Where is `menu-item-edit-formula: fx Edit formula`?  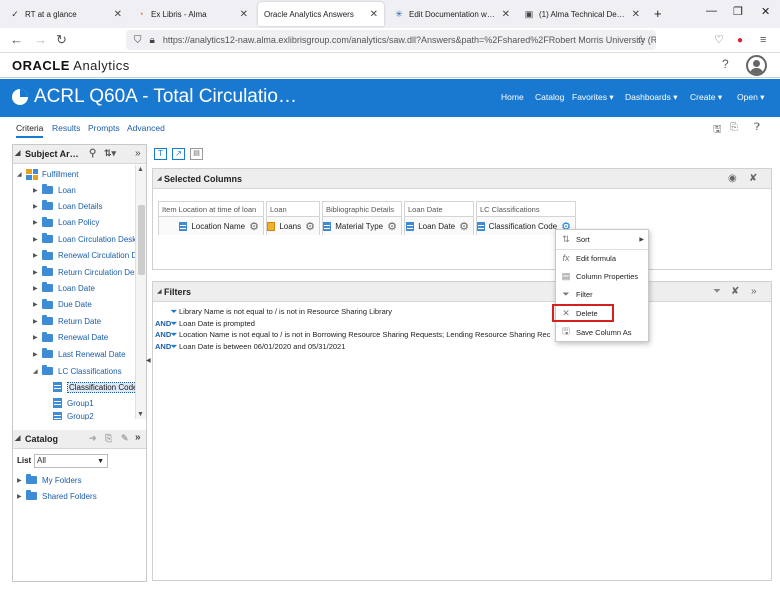
menu-item-edit-formula: fx Edit formula is located at coordinates (602, 258).